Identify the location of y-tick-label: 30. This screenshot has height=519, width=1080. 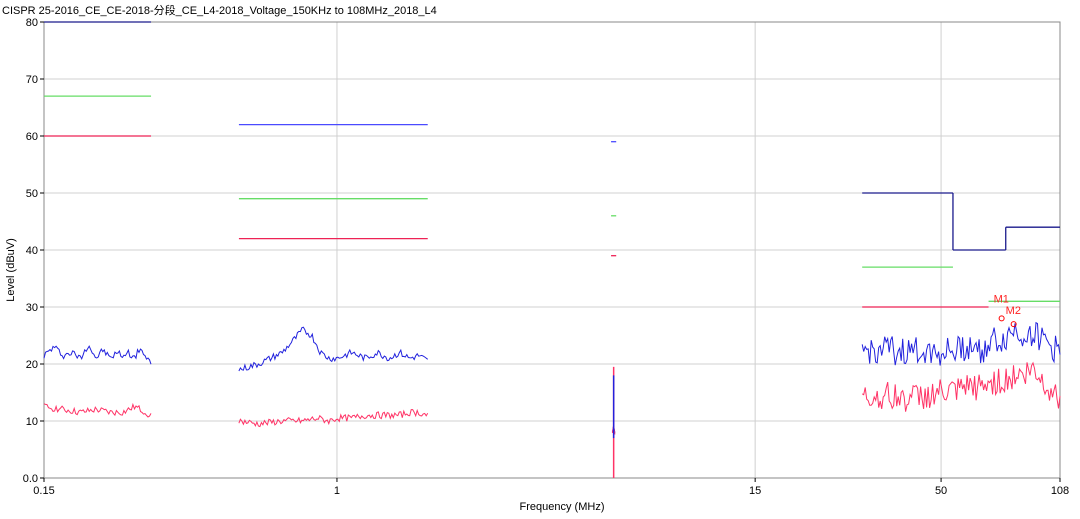
(32, 308).